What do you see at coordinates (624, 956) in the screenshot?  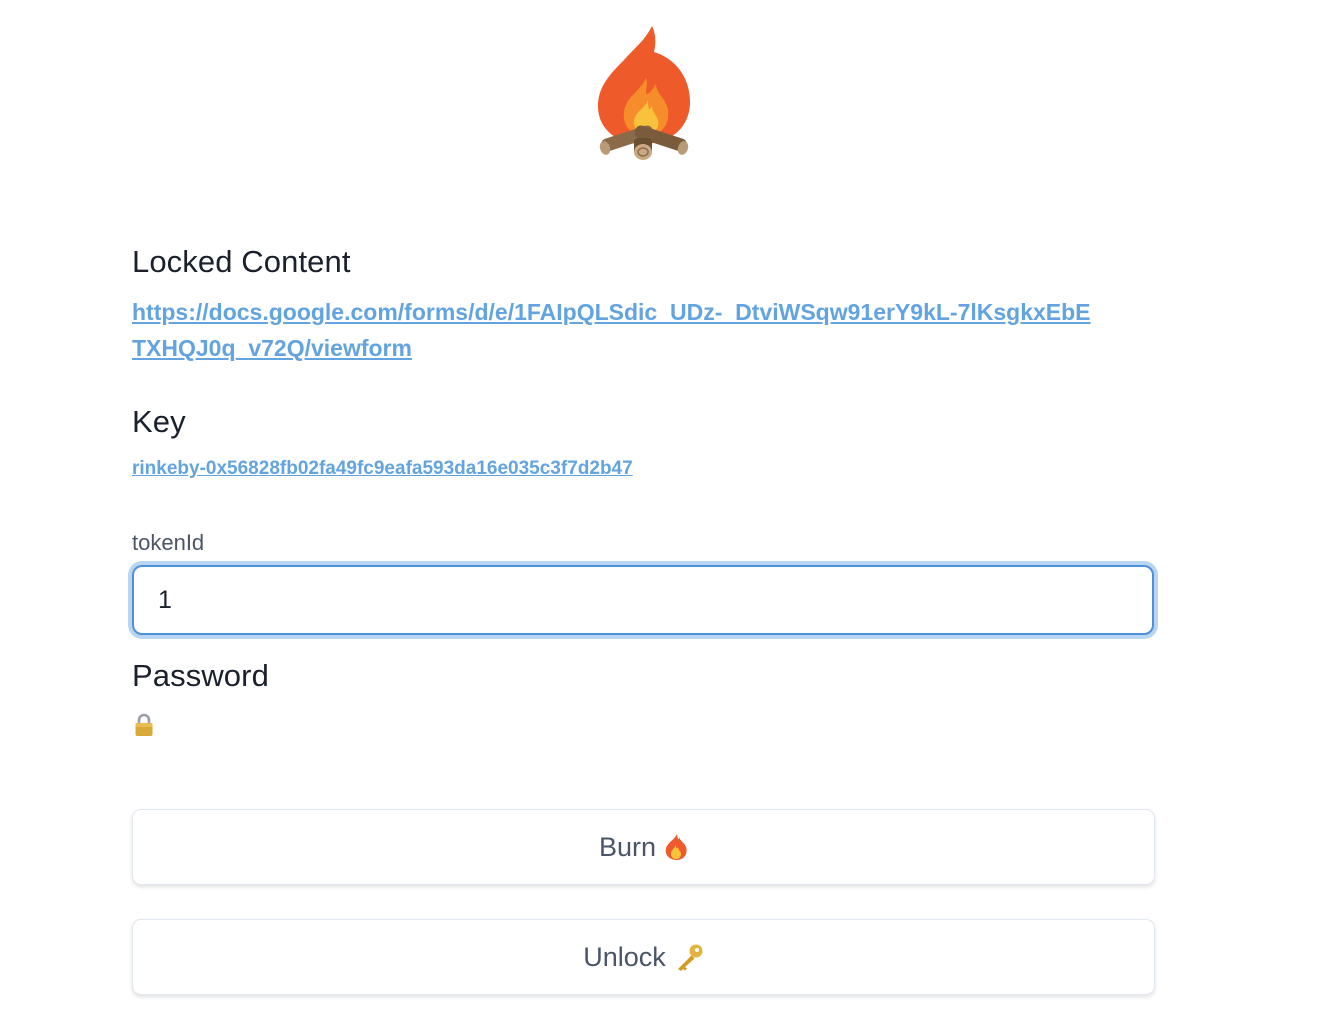 I see `unlock-button-label: Unlock` at bounding box center [624, 956].